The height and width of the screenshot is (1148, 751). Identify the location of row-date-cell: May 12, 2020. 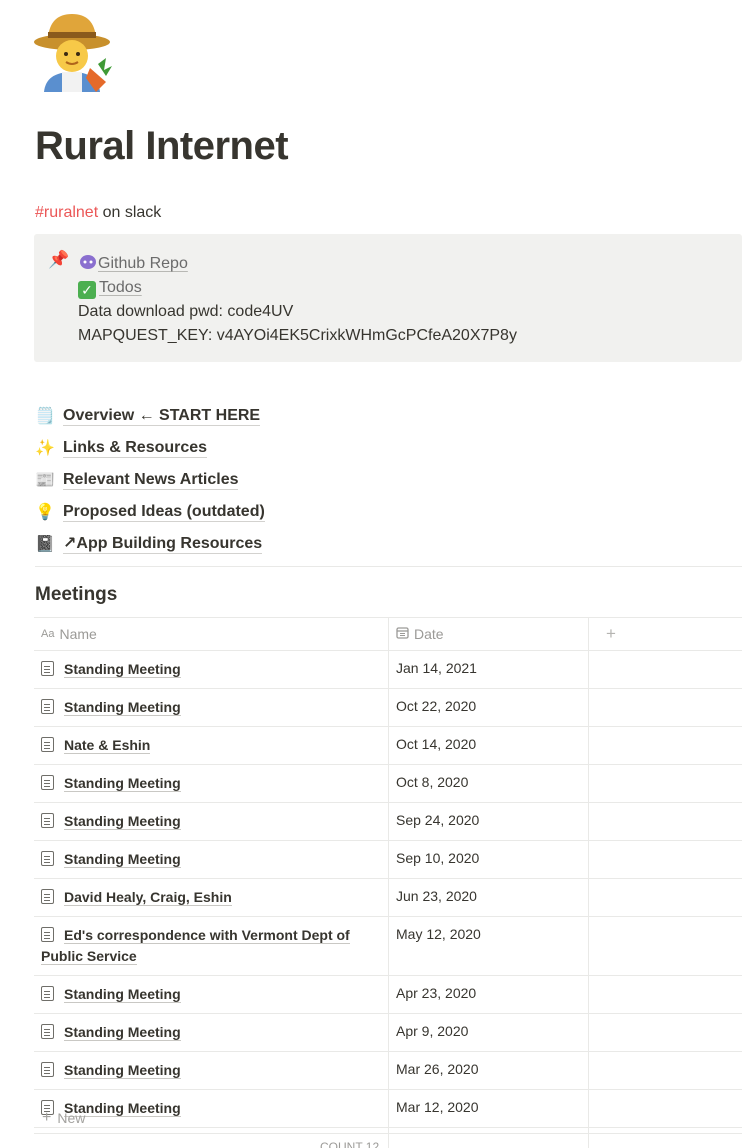
(489, 946).